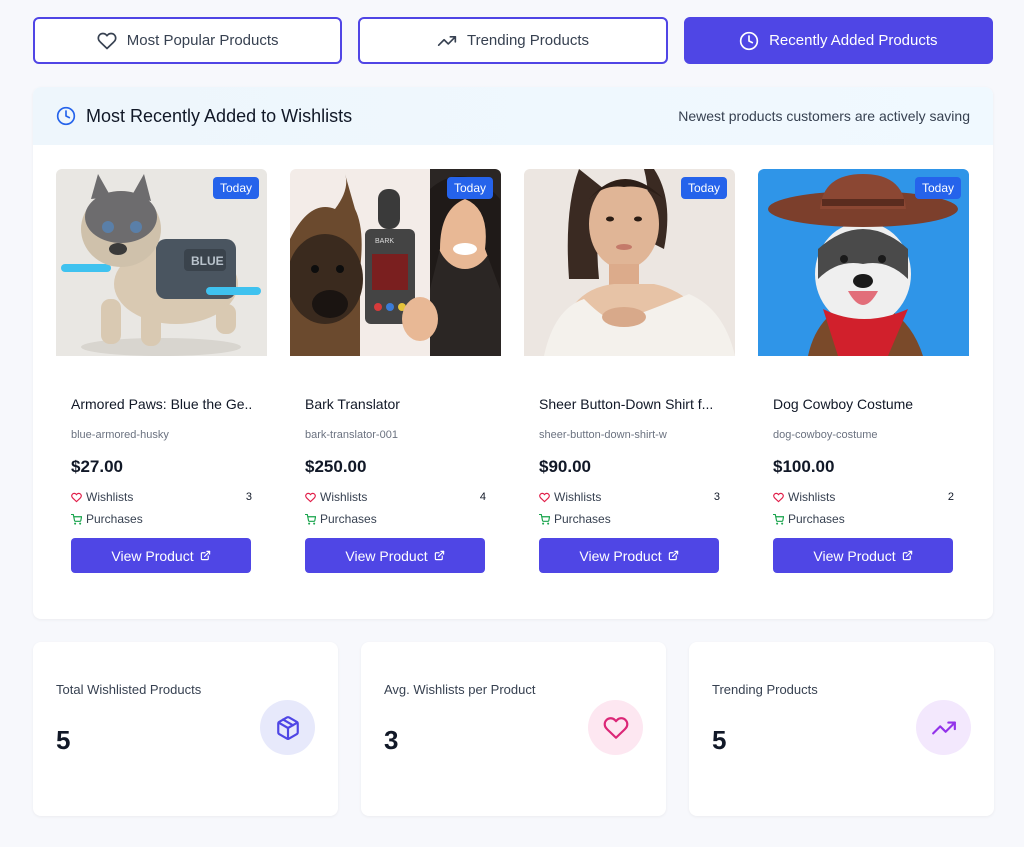 Image resolution: width=1024 pixels, height=847 pixels. I want to click on tab-recently-added: Recently Added Products, so click(838, 40).